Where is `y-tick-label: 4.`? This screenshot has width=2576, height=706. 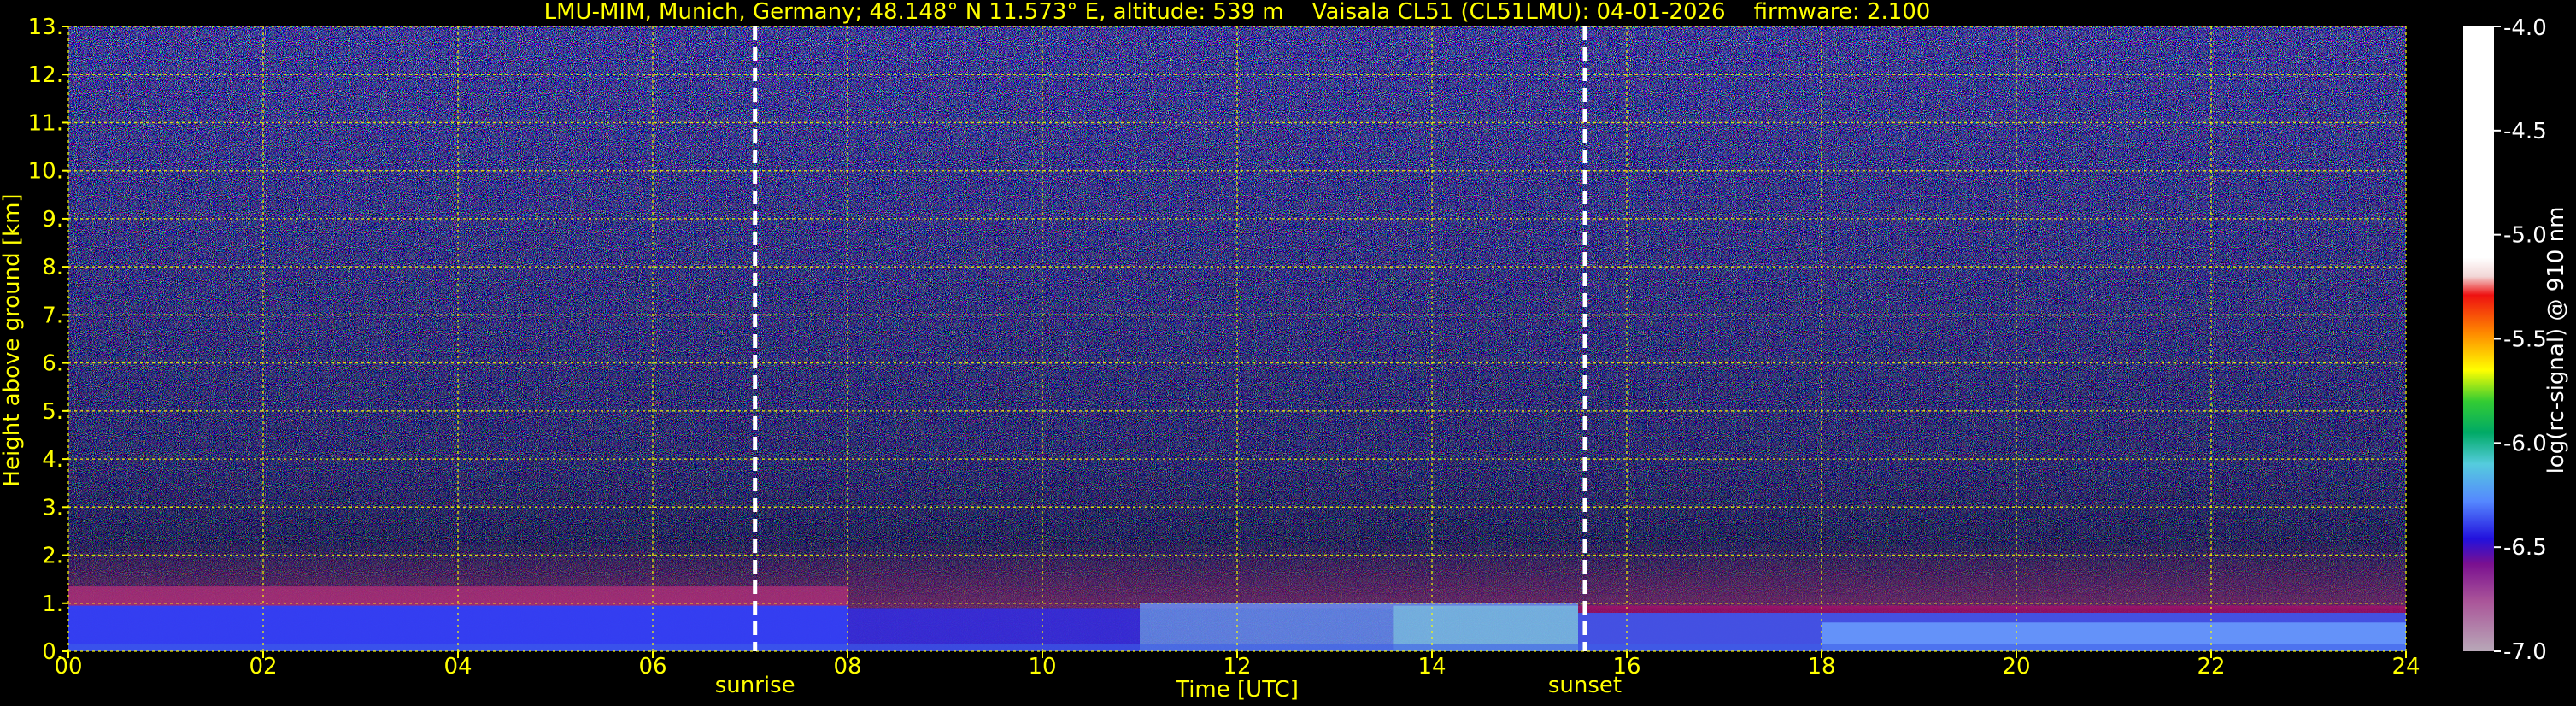 y-tick-label: 4. is located at coordinates (52, 460).